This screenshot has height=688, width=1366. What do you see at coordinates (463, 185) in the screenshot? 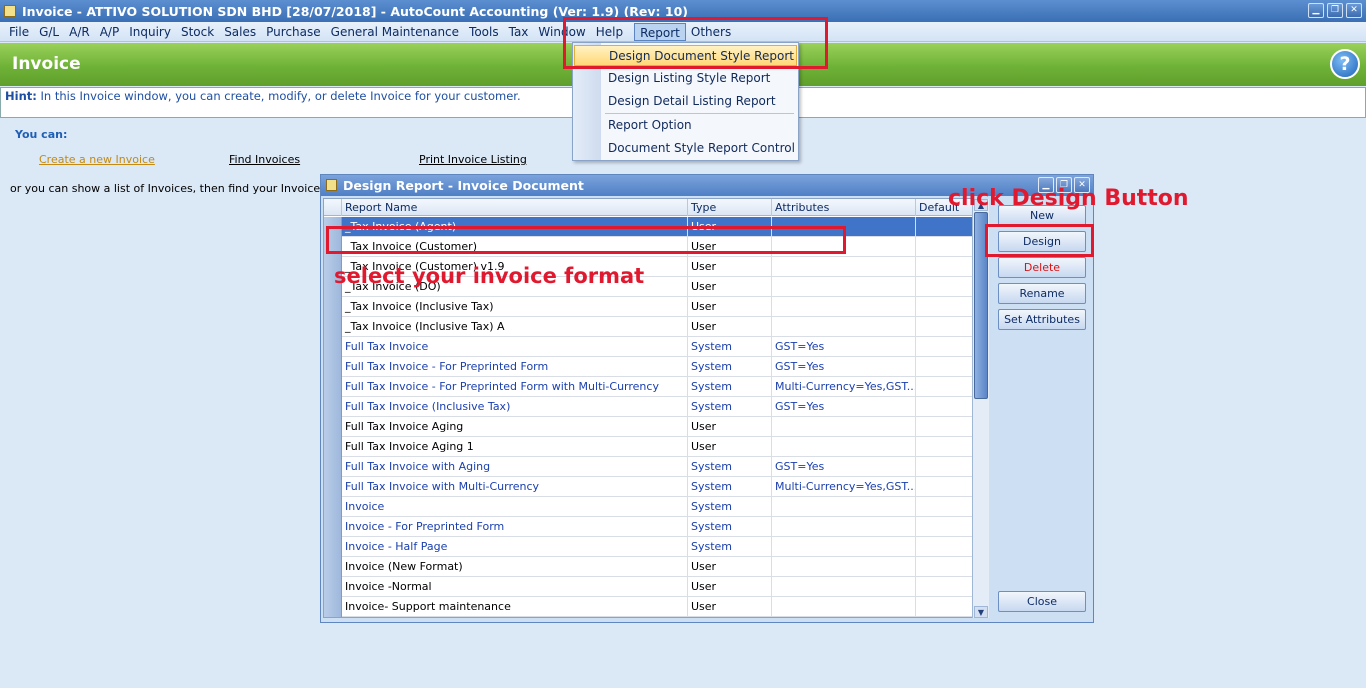
I see `dialog-title: Design Report - Invoice Document` at bounding box center [463, 185].